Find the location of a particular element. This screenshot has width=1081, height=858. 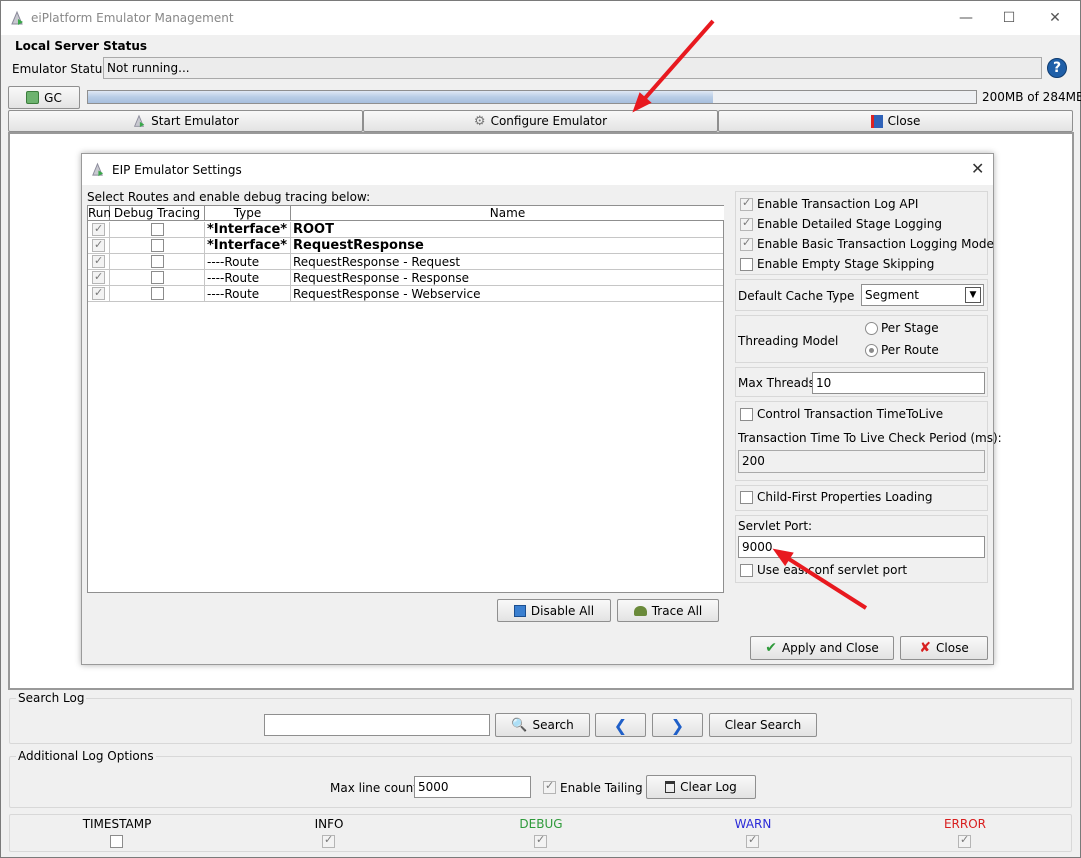

basic-transaction-logging-label: Enable Basic Transaction Logging Mode is located at coordinates (875, 244).